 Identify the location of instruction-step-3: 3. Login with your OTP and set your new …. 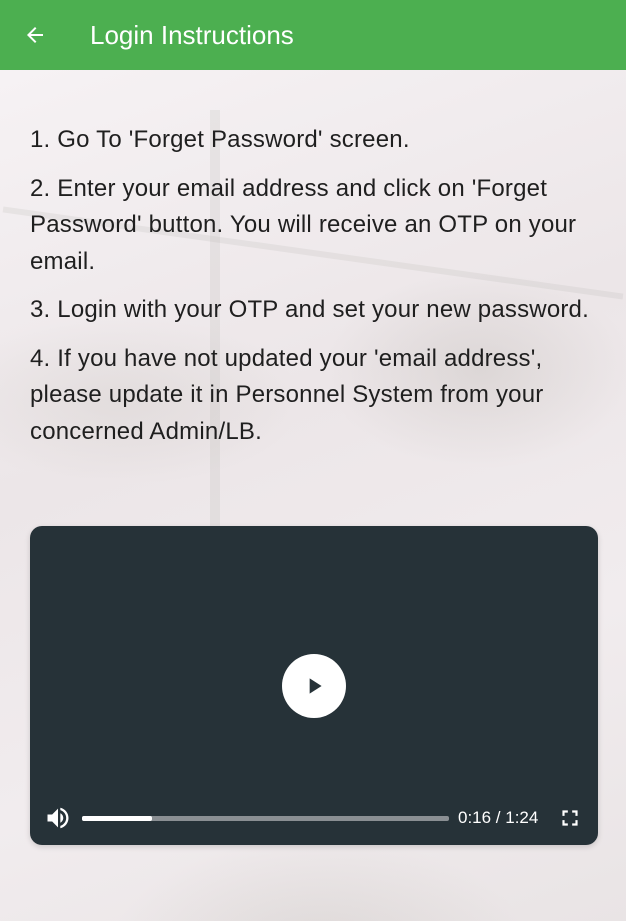
(309, 309).